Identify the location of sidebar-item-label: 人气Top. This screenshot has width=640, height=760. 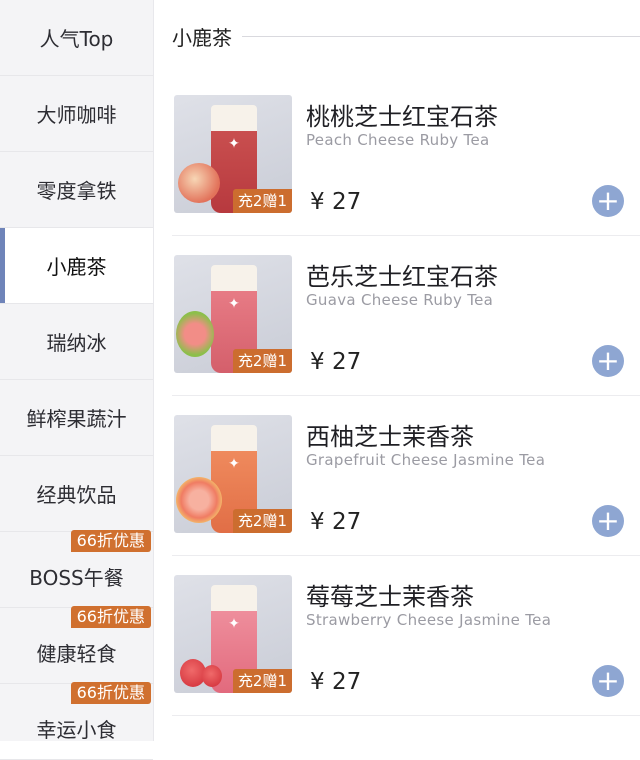
(76, 39).